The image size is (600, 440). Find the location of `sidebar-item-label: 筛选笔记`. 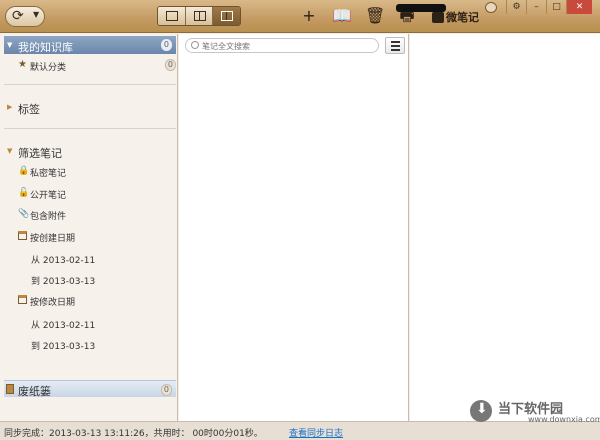

sidebar-item-label: 筛选笔记 is located at coordinates (40, 153).